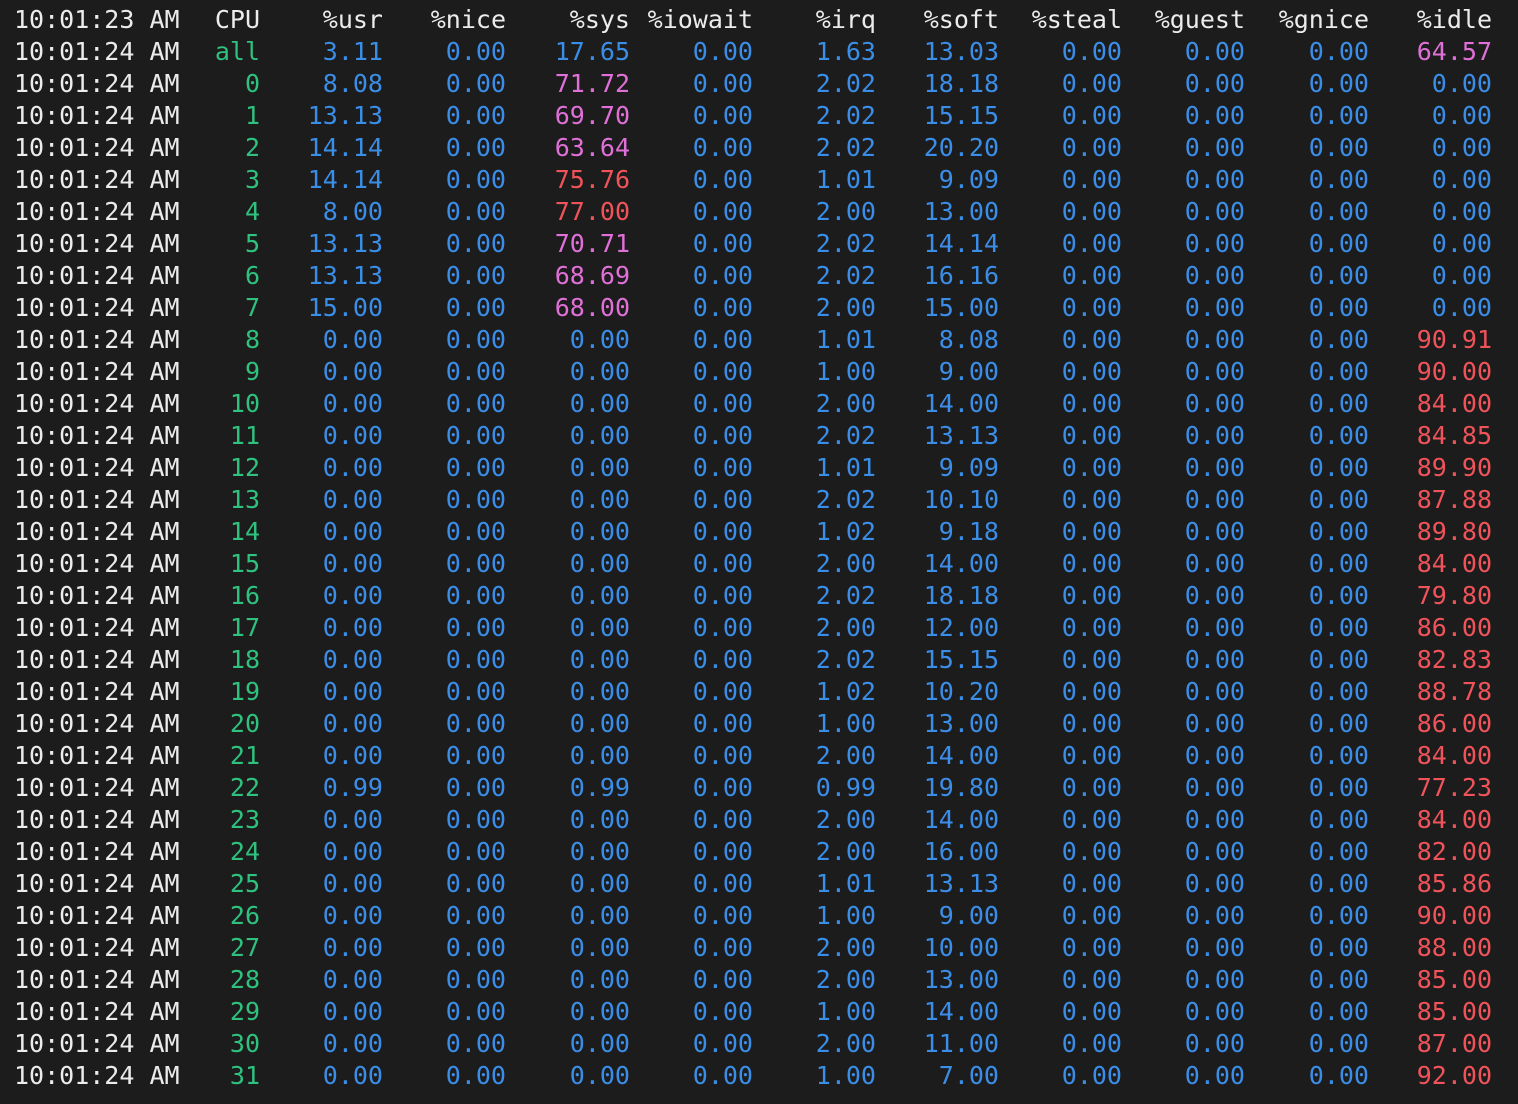 This screenshot has width=1518, height=1104. I want to click on cell-idle: 90.91, so click(1454, 339).